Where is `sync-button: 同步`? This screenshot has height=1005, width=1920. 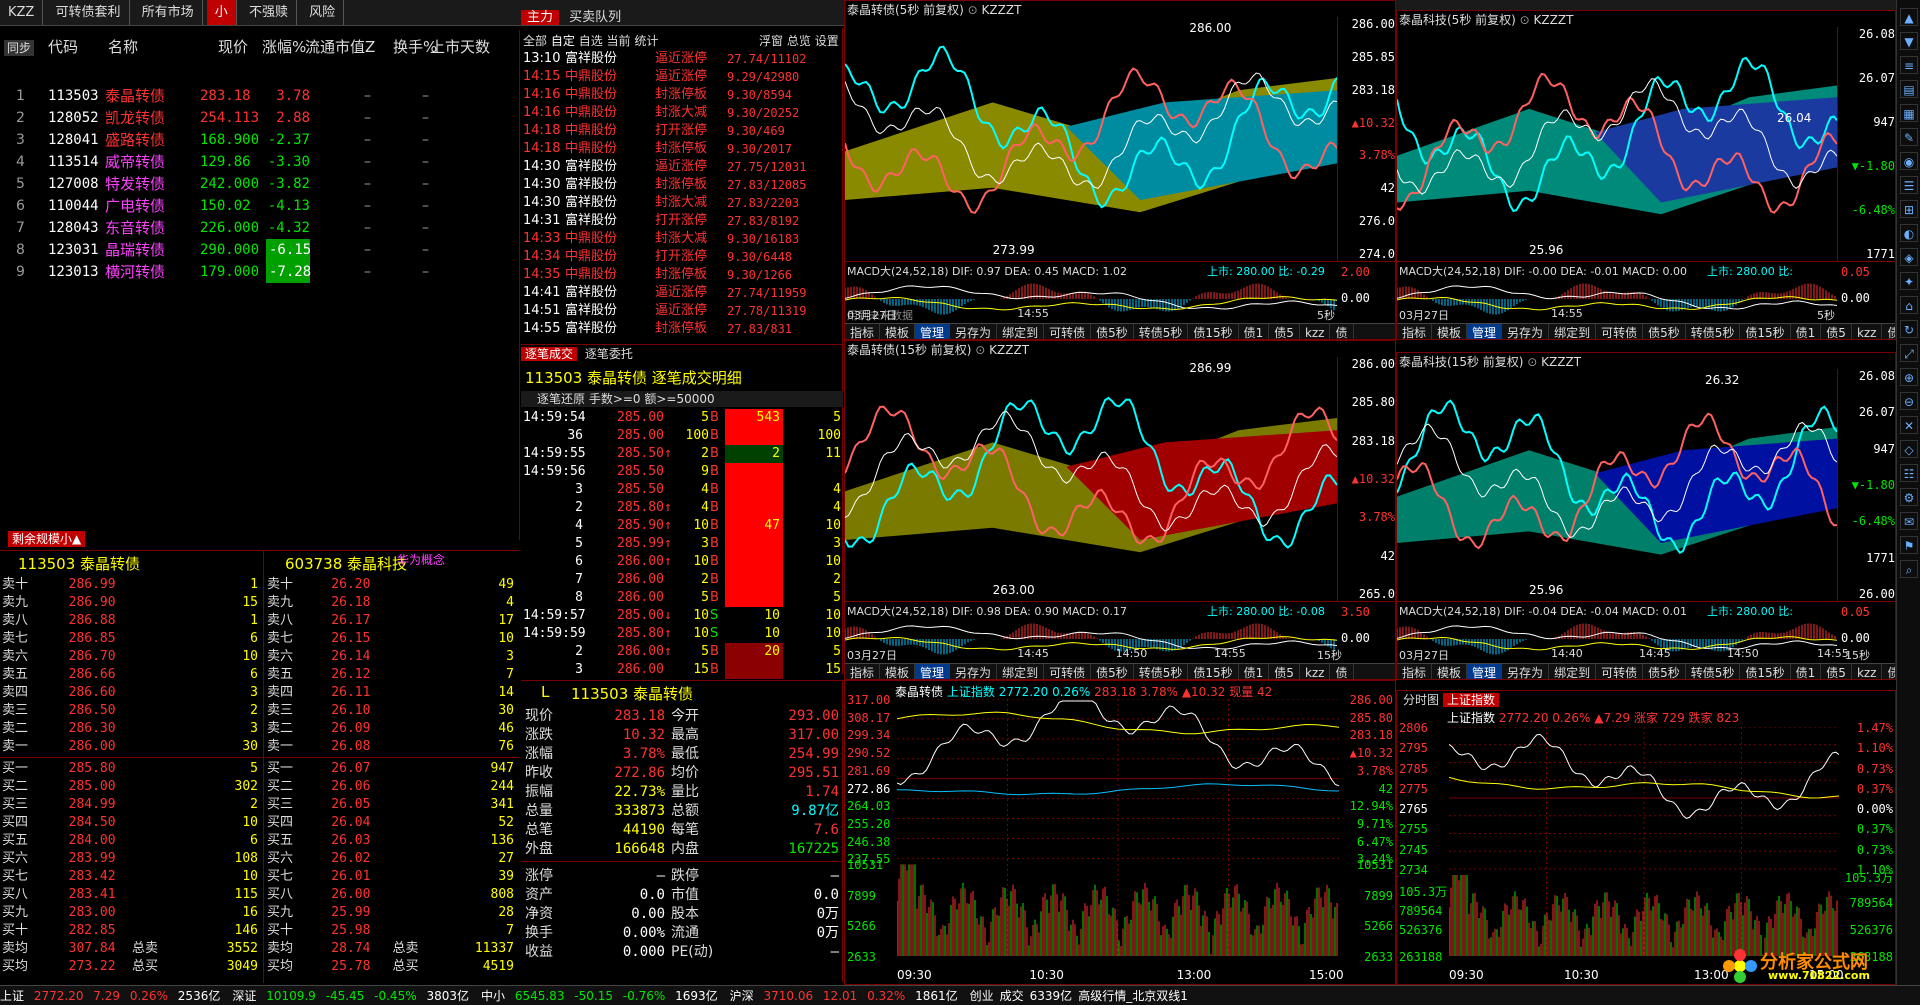 sync-button: 同步 is located at coordinates (19, 48).